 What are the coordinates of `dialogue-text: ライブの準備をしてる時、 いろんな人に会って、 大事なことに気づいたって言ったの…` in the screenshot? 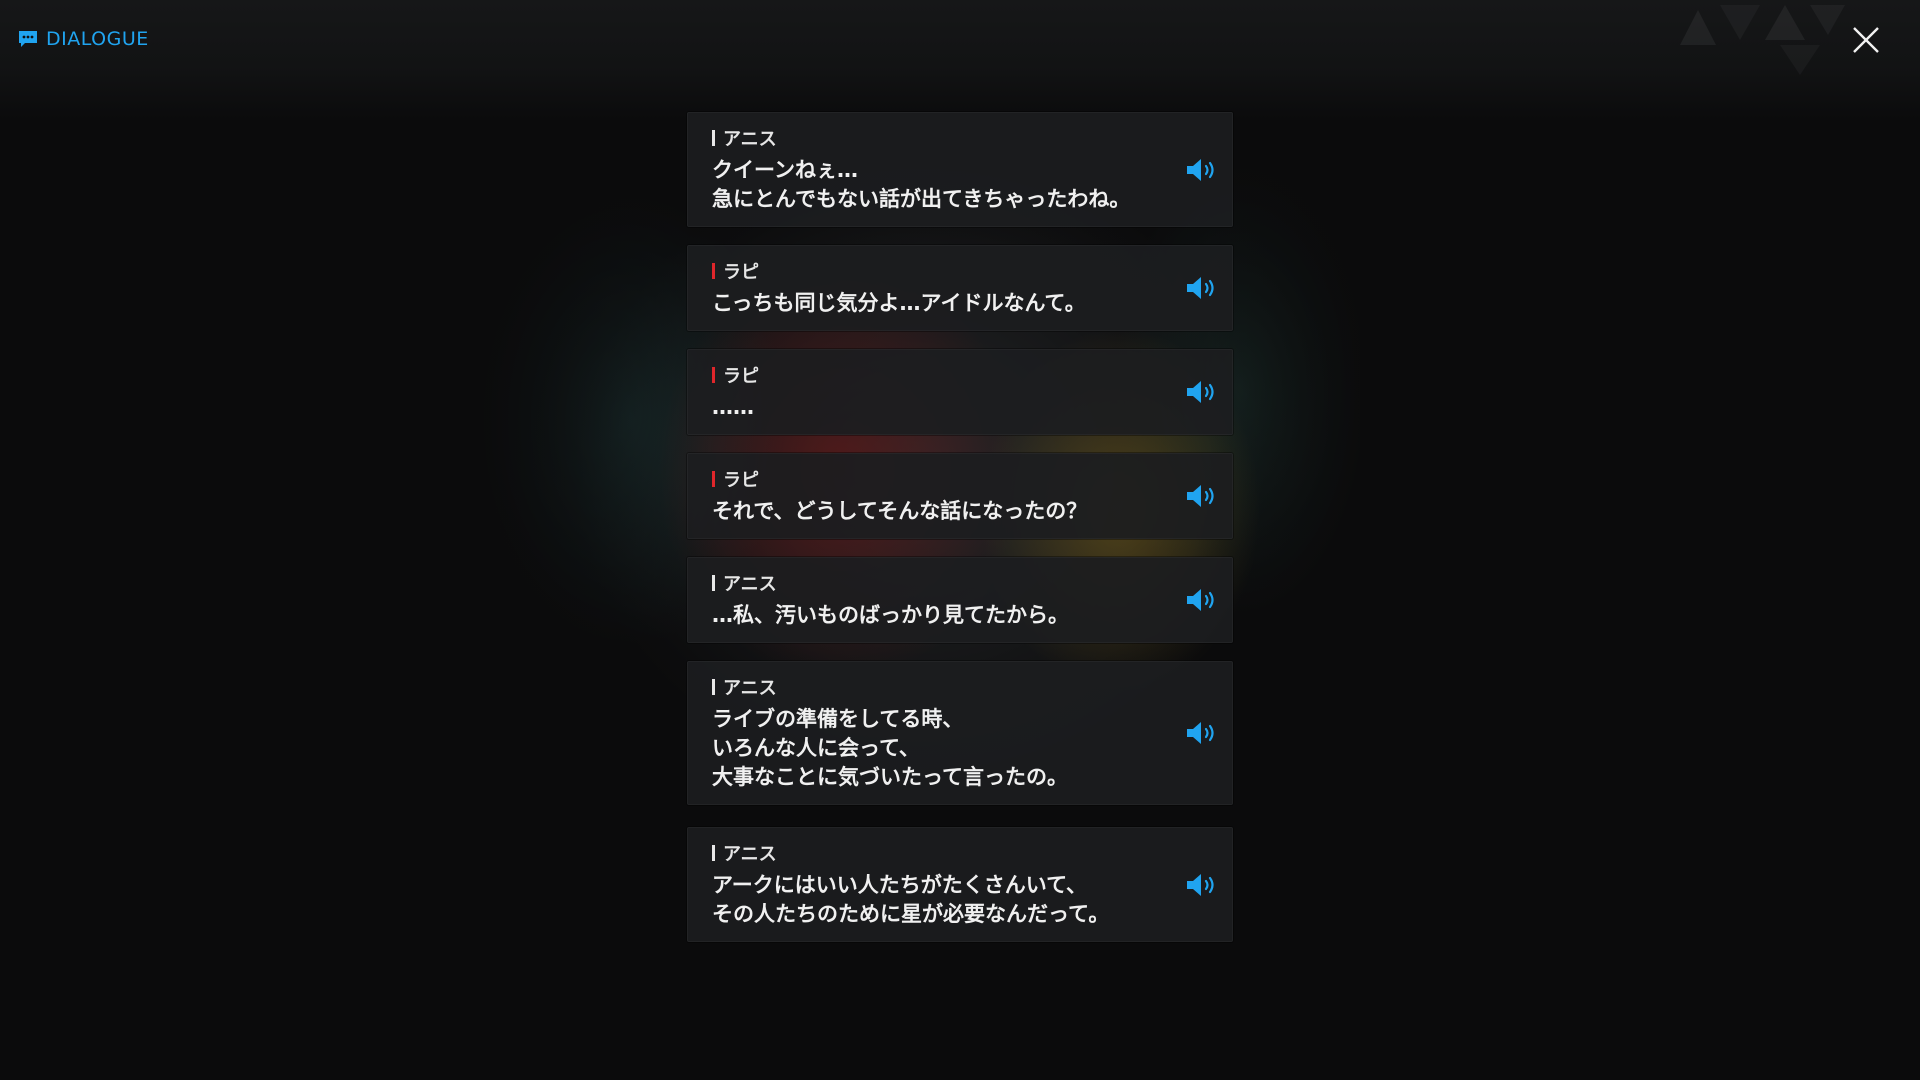 It's located at (890, 748).